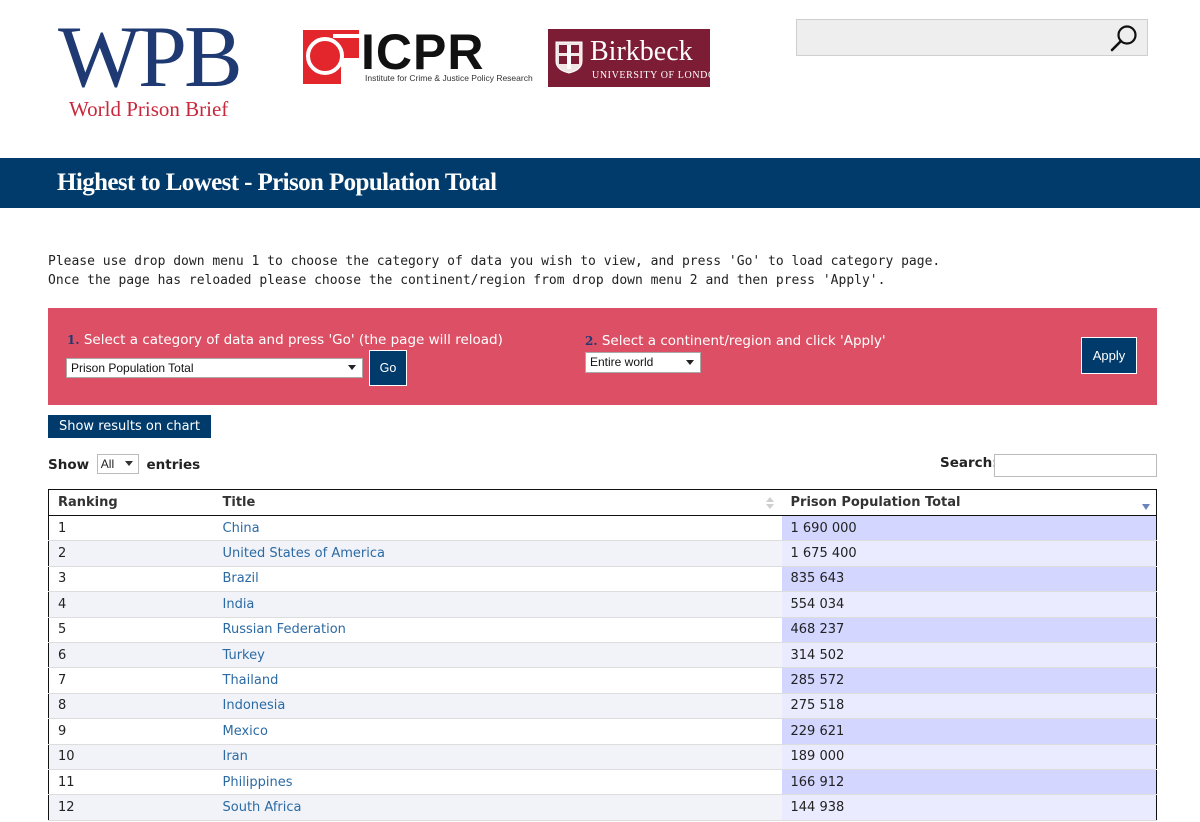 This screenshot has width=1200, height=822. Describe the element at coordinates (131, 807) in the screenshot. I see `ranking-cell: 12` at that location.